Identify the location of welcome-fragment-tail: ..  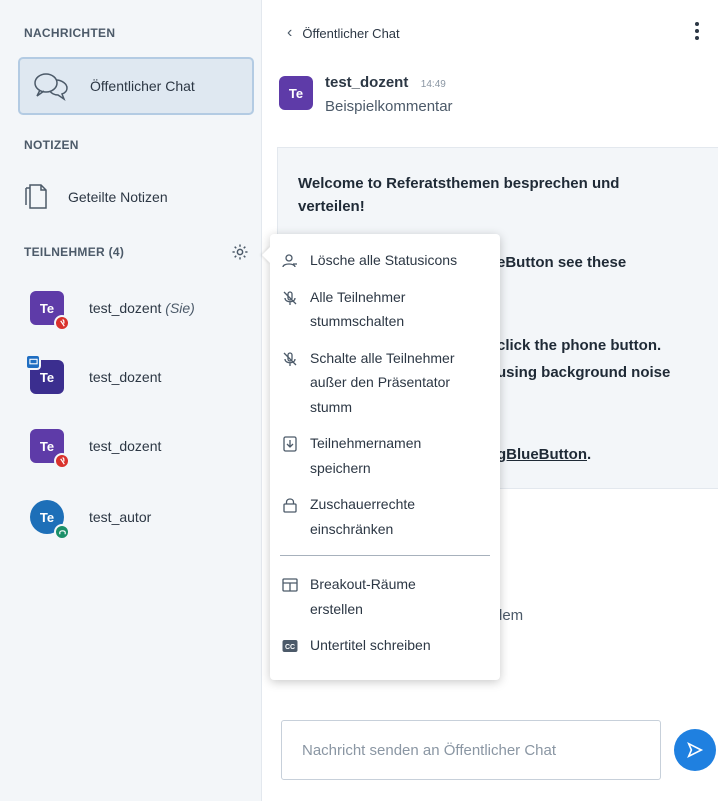
(589, 454).